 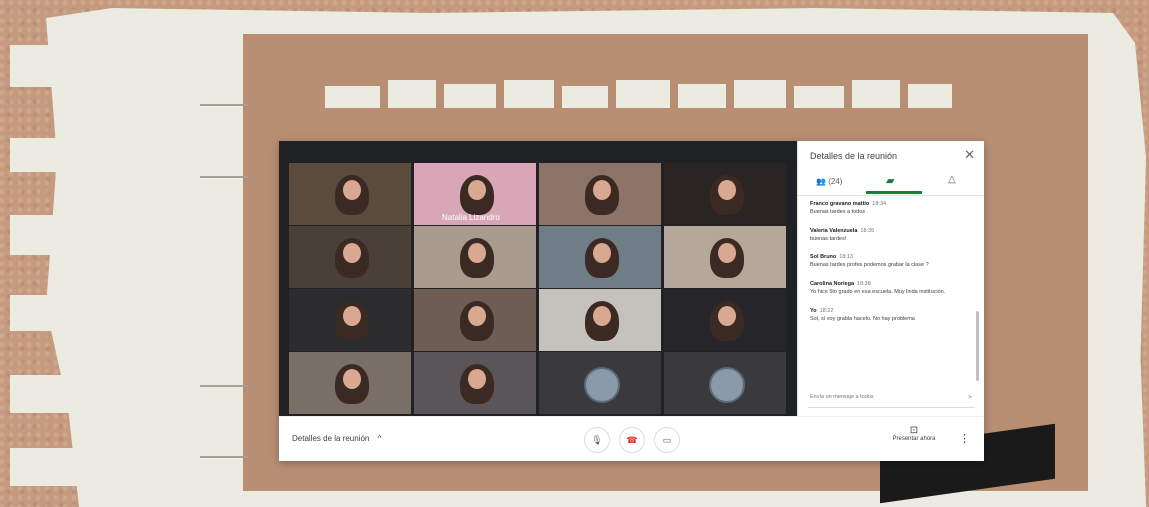 I want to click on meeting-details-button: Detalles de la reunión ^, so click(x=336, y=438).